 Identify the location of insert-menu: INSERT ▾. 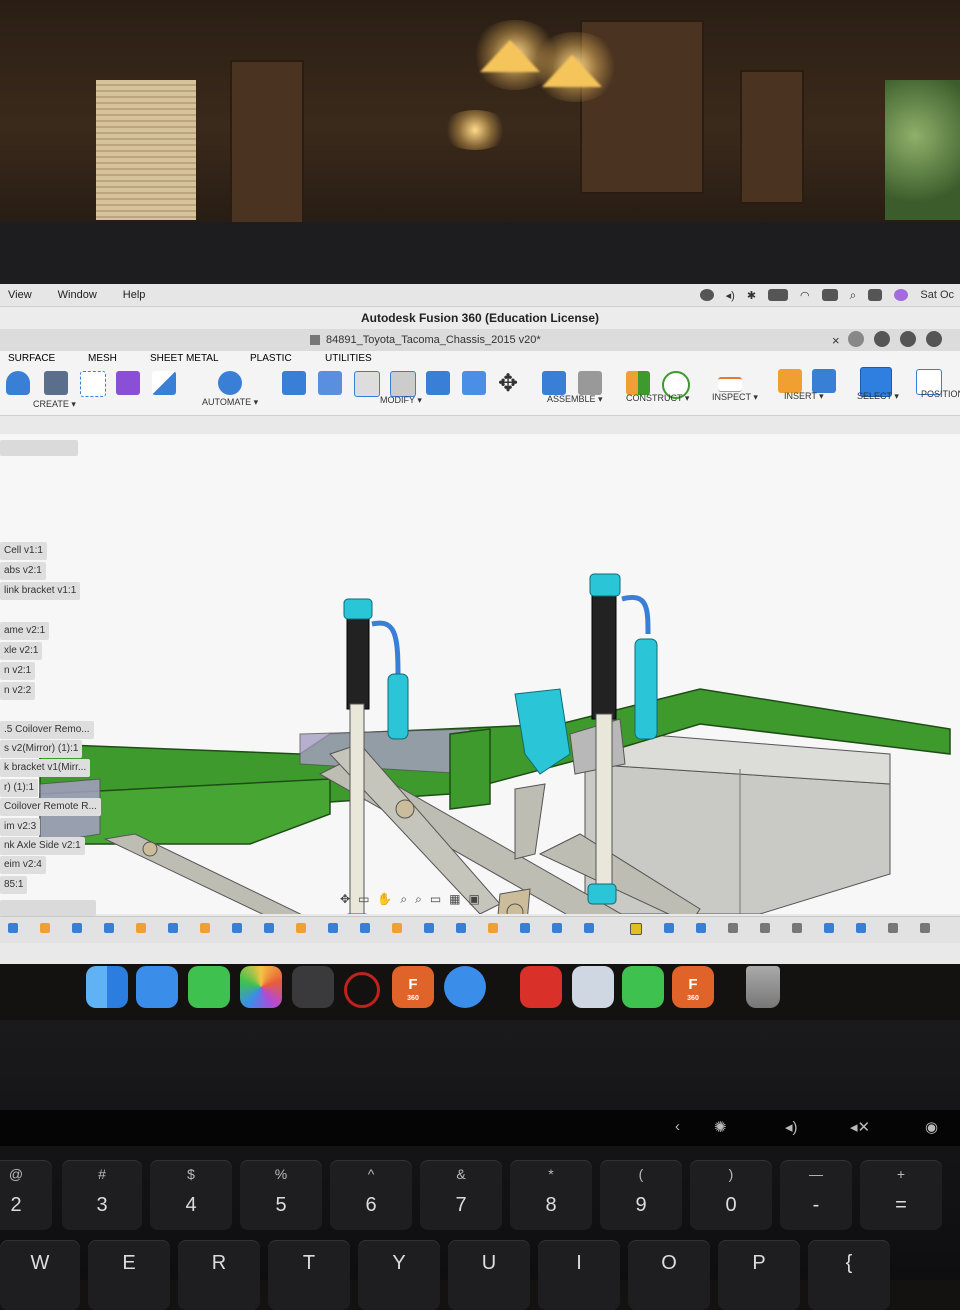
(804, 396).